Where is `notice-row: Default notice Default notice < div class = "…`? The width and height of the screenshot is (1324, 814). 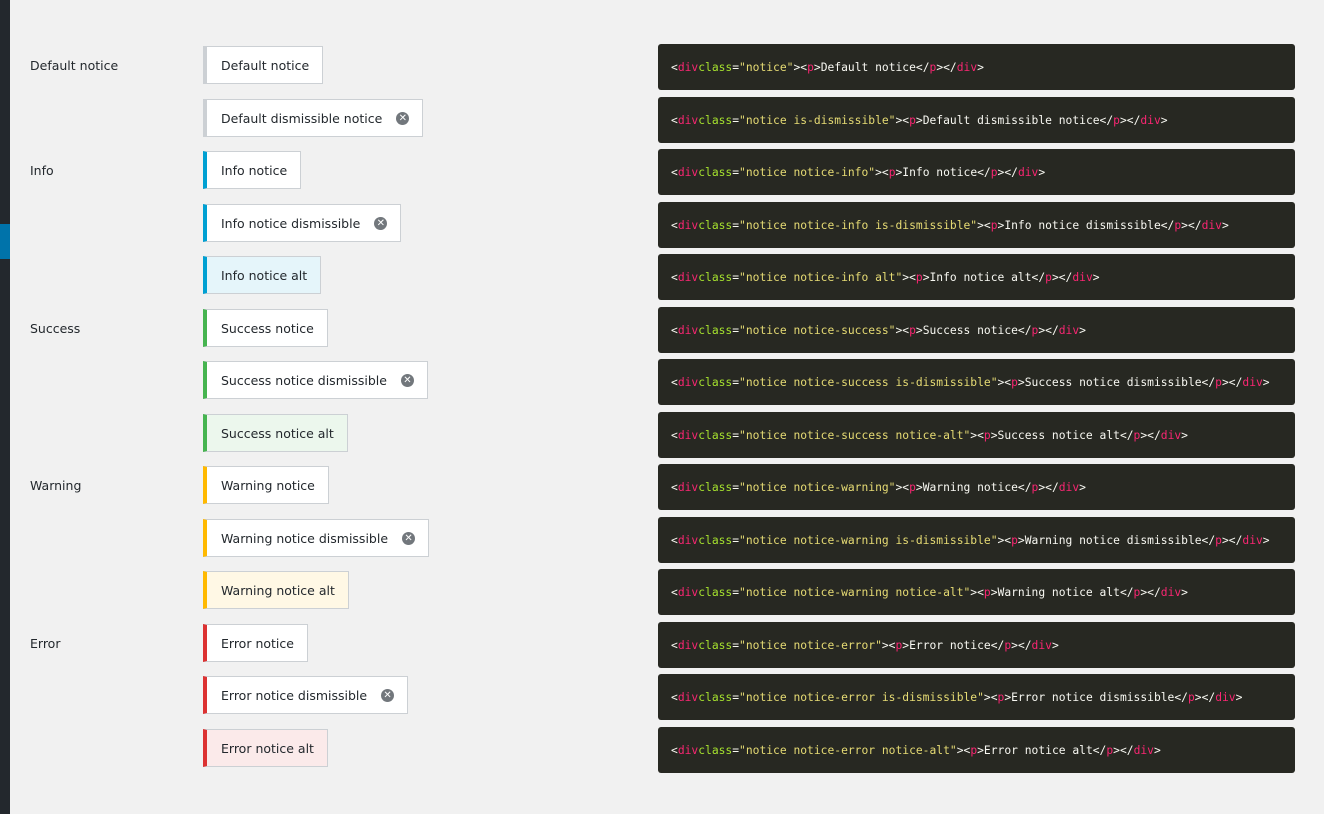 notice-row: Default notice Default notice < div class = "… is located at coordinates (662, 67).